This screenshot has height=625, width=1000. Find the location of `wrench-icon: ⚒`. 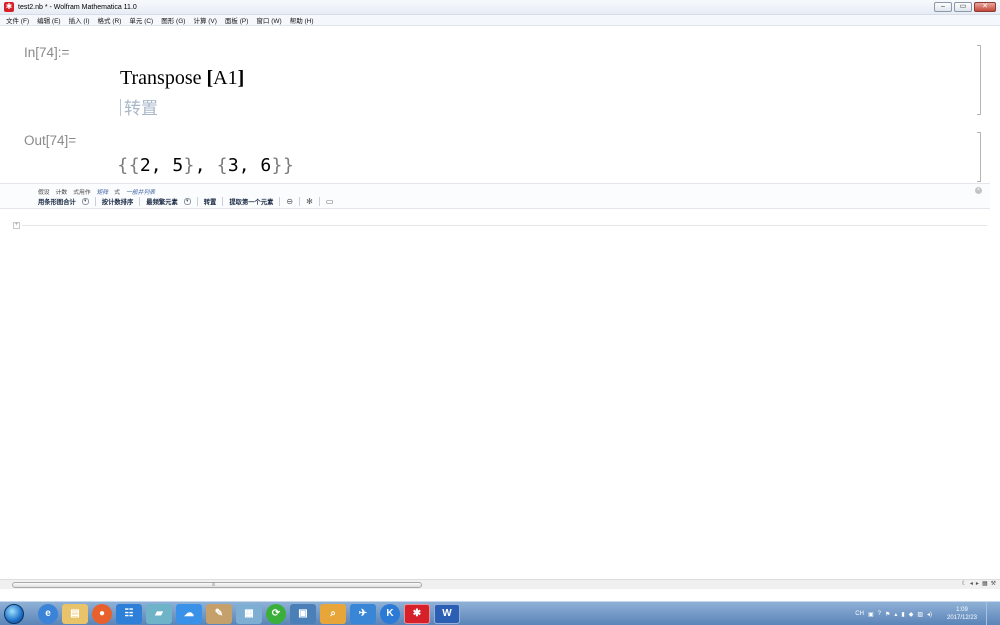

wrench-icon: ⚒ is located at coordinates (993, 583).